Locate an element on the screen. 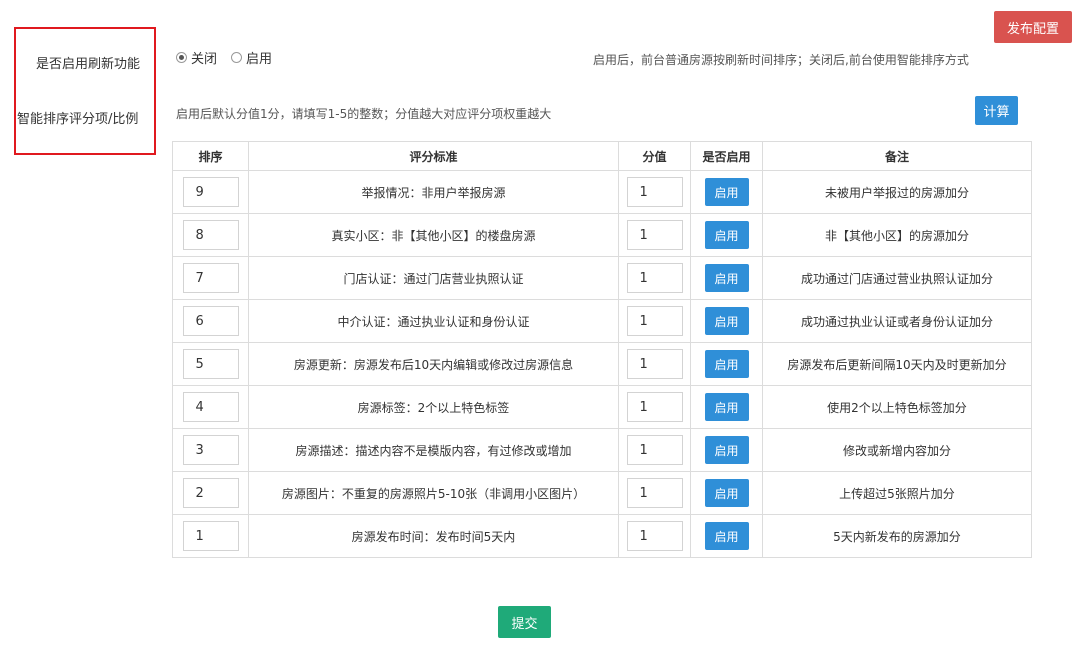  criterion-cell: 举报情况：非用户举报房源 is located at coordinates (433, 192).